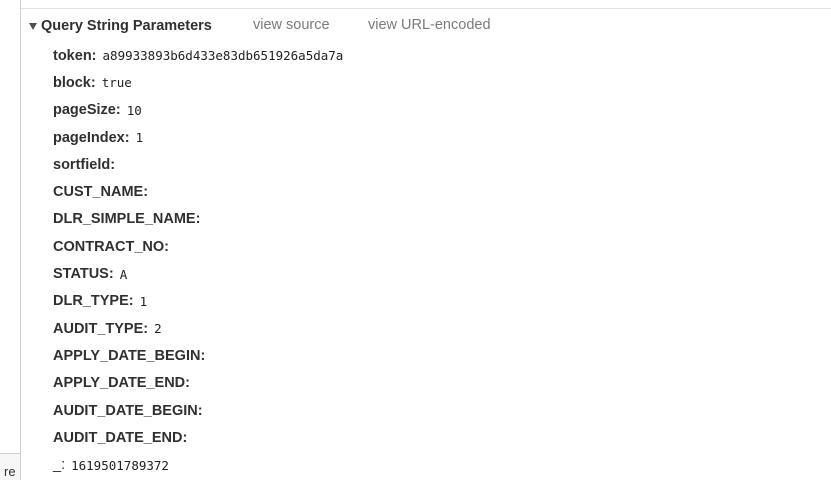 The height and width of the screenshot is (480, 831). Describe the element at coordinates (10, 471) in the screenshot. I see `left-panel-bottom-label: re` at that location.